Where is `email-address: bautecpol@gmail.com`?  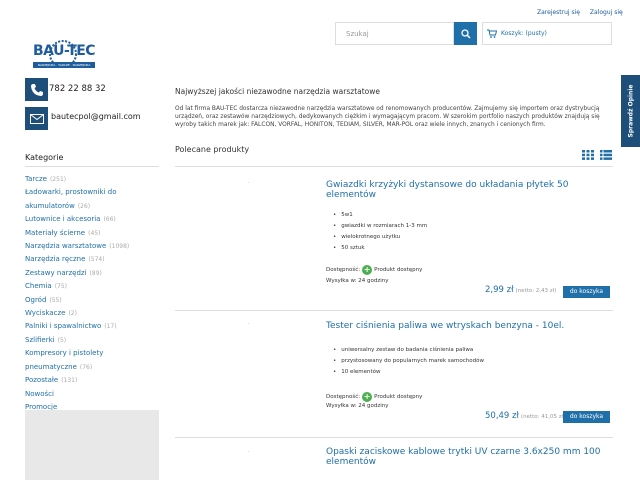 email-address: bautecpol@gmail.com is located at coordinates (96, 116).